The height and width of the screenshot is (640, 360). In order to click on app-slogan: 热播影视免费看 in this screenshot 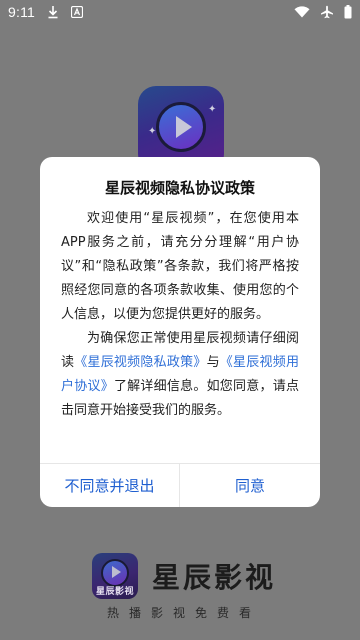, I will do `click(183, 613)`.